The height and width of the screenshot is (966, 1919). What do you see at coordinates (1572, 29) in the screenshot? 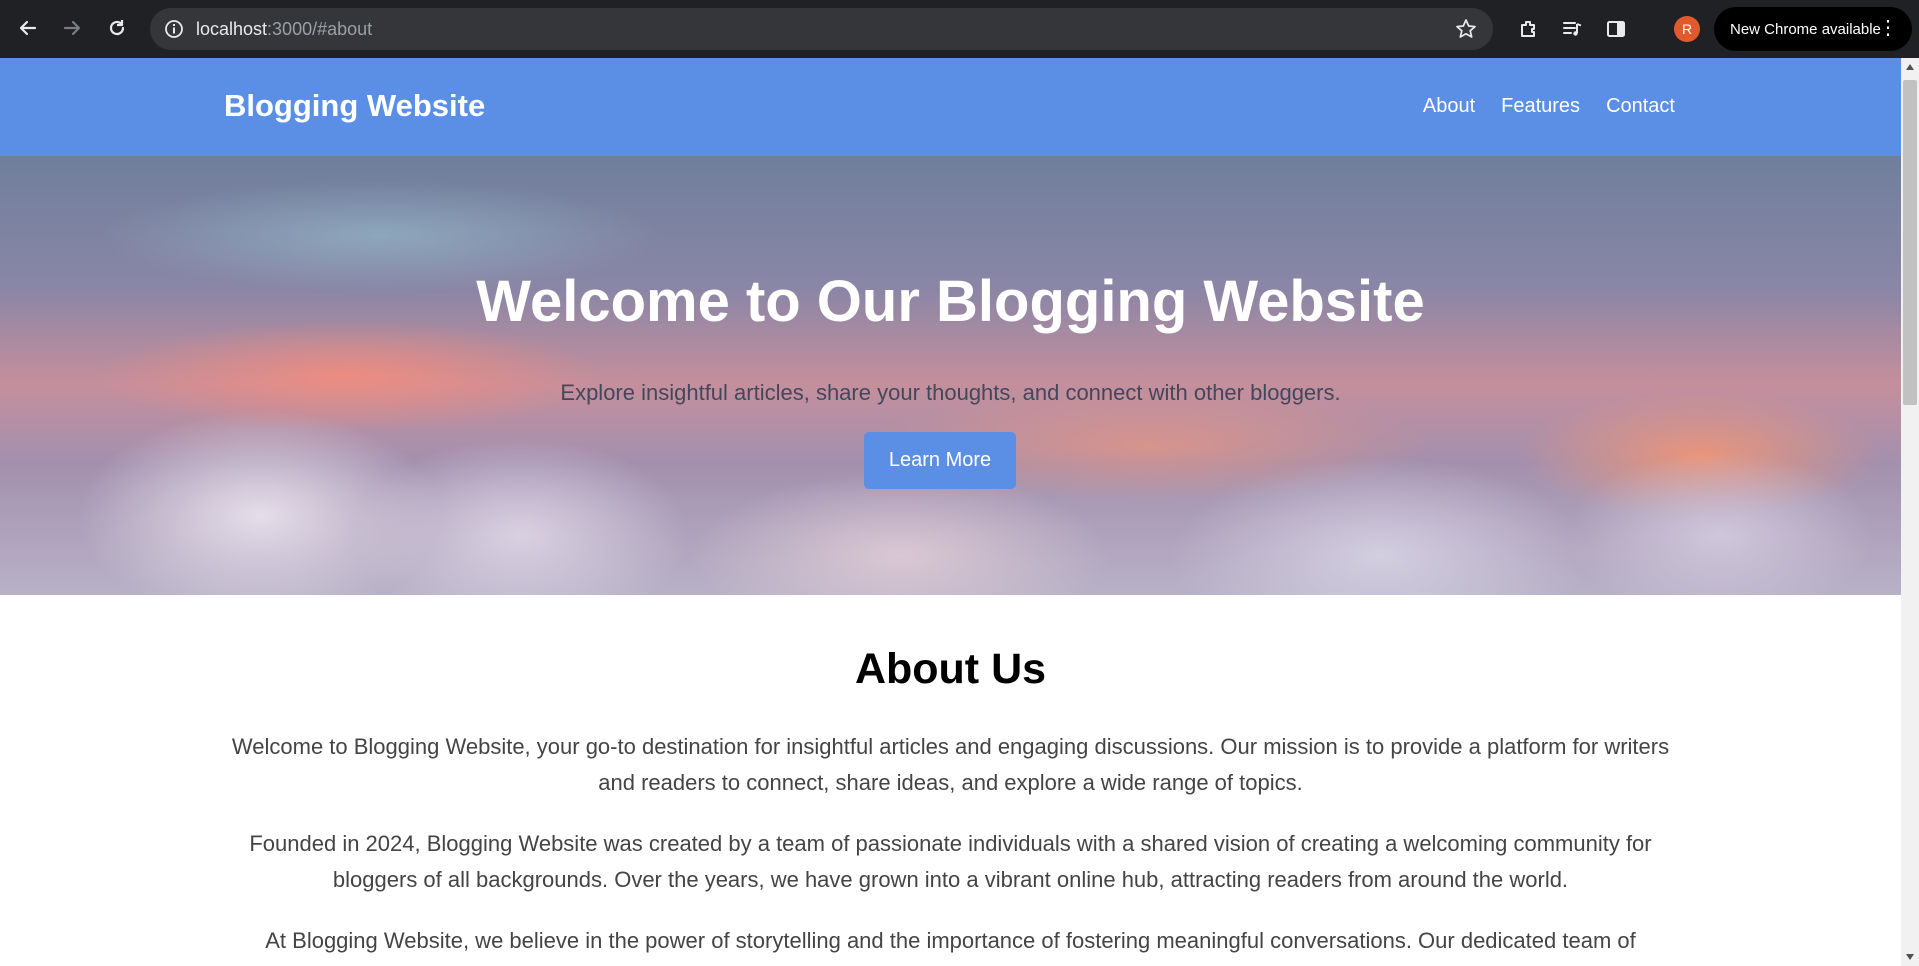
I see `media-queue-icon` at bounding box center [1572, 29].